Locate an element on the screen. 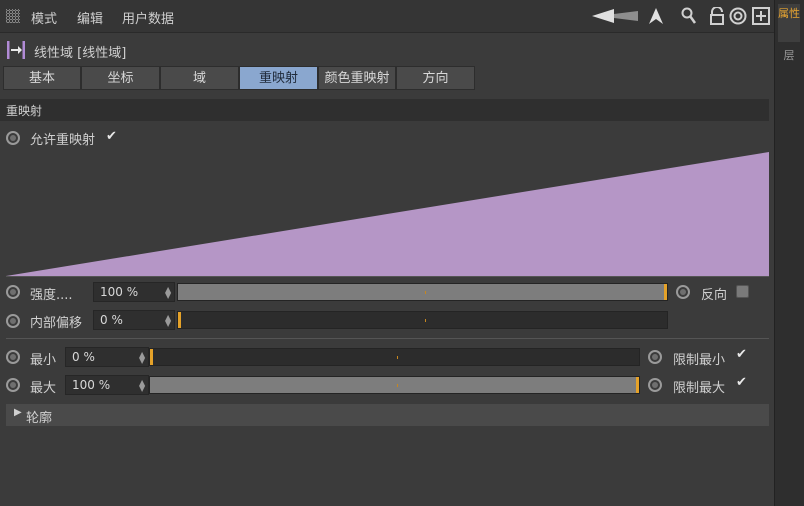  max-slider-fill is located at coordinates (394, 385).